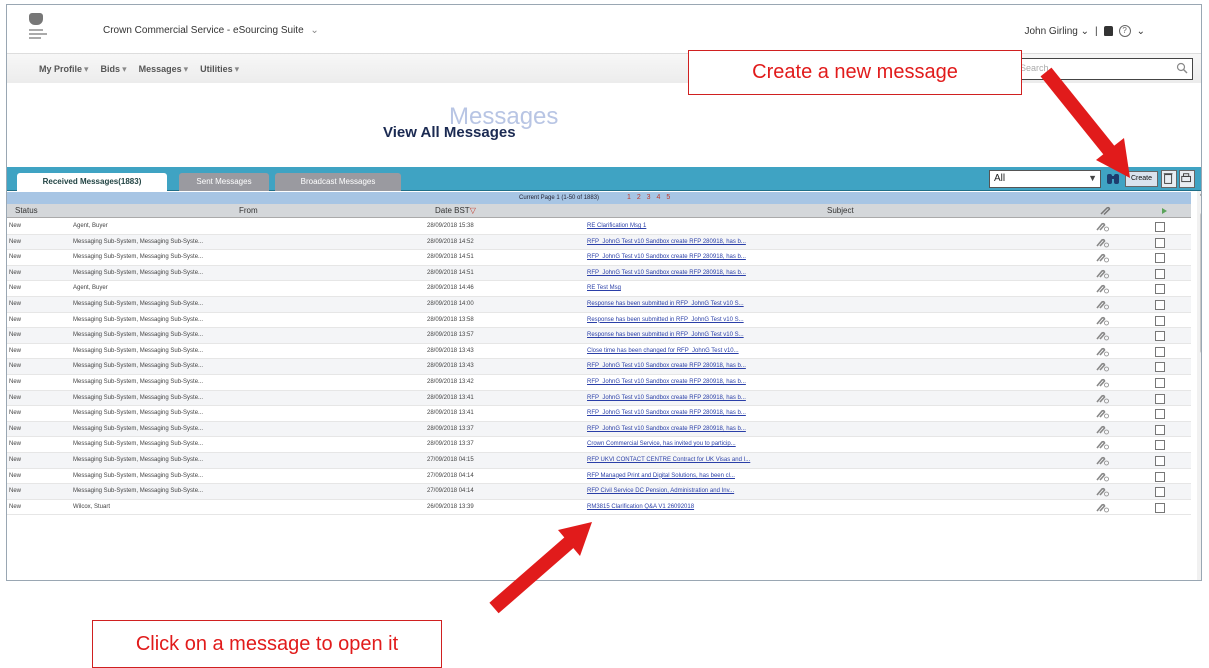  What do you see at coordinates (219, 69) in the screenshot?
I see `menu-utilities: Utilities ▾` at bounding box center [219, 69].